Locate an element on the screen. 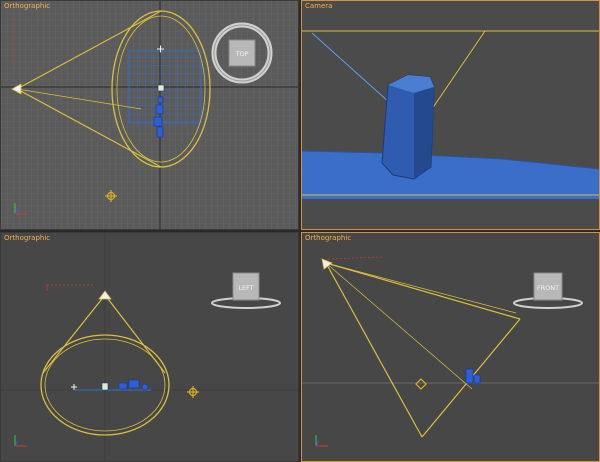  frustum-line-blue is located at coordinates (351, 68).